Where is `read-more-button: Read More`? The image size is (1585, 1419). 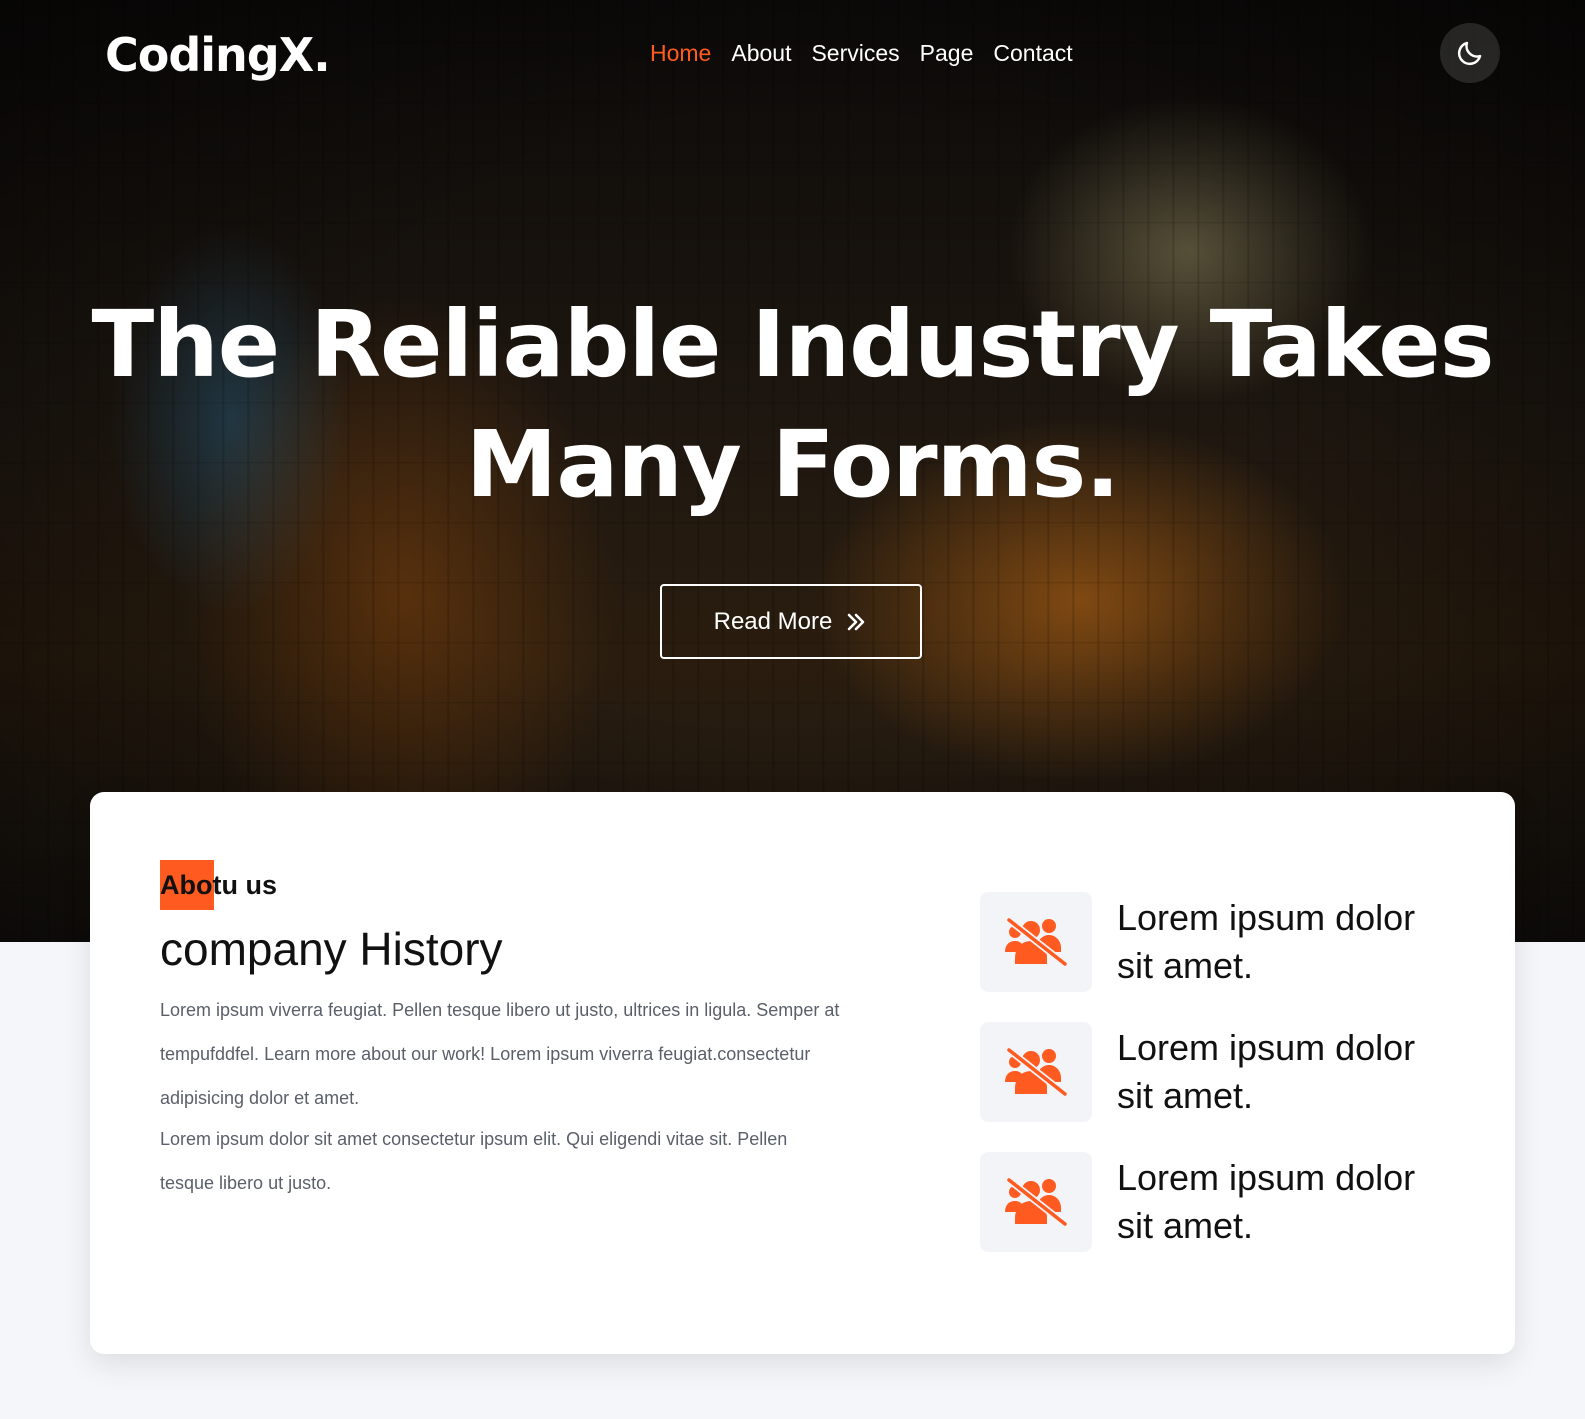
read-more-button: Read More is located at coordinates (791, 621).